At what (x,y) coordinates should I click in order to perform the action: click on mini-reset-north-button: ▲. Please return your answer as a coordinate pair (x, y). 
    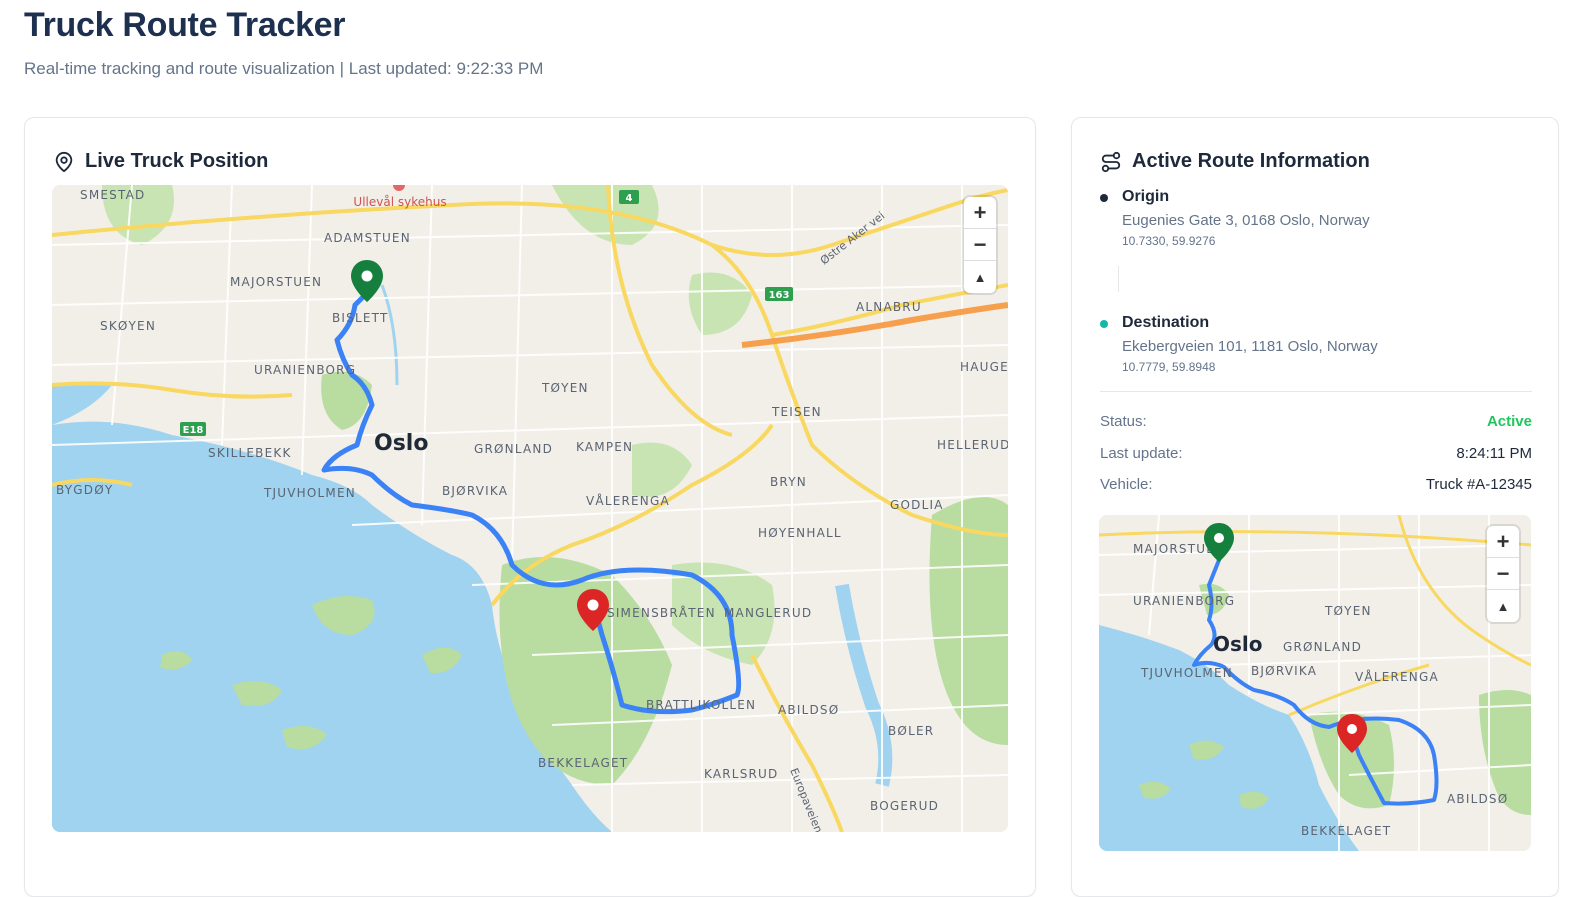
    Looking at the image, I should click on (1503, 606).